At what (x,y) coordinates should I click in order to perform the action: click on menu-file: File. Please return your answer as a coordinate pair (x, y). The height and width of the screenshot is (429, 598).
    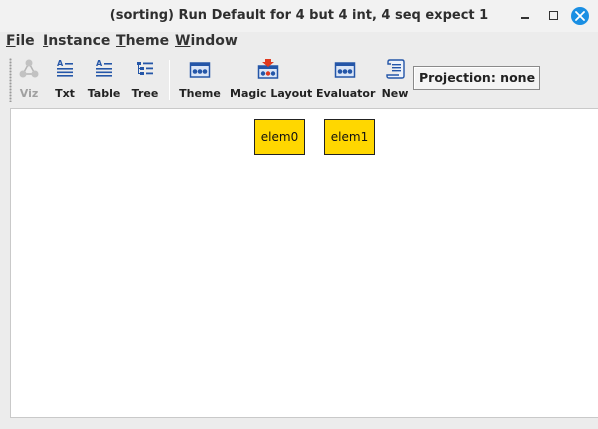
    Looking at the image, I should click on (20, 41).